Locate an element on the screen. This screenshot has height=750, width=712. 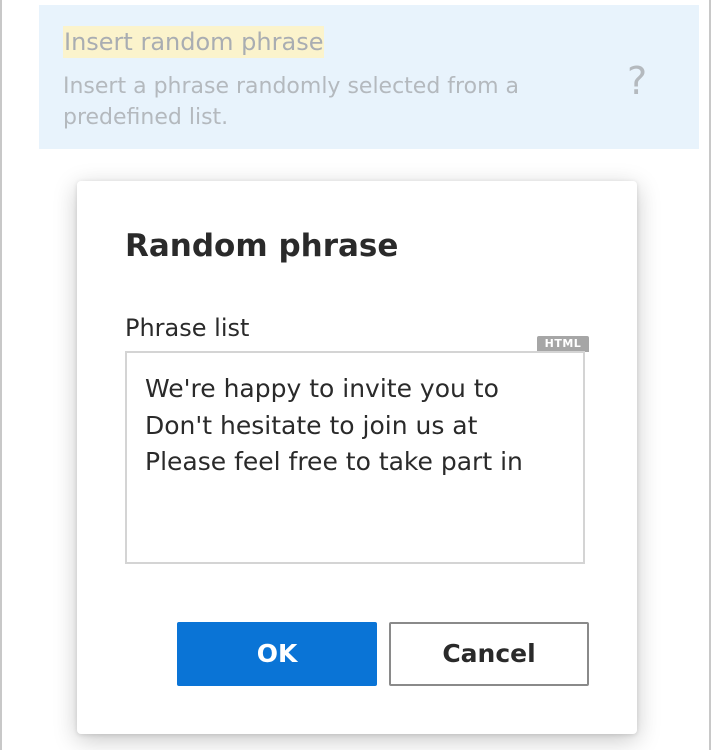
cancel-button: Cancel is located at coordinates (489, 654).